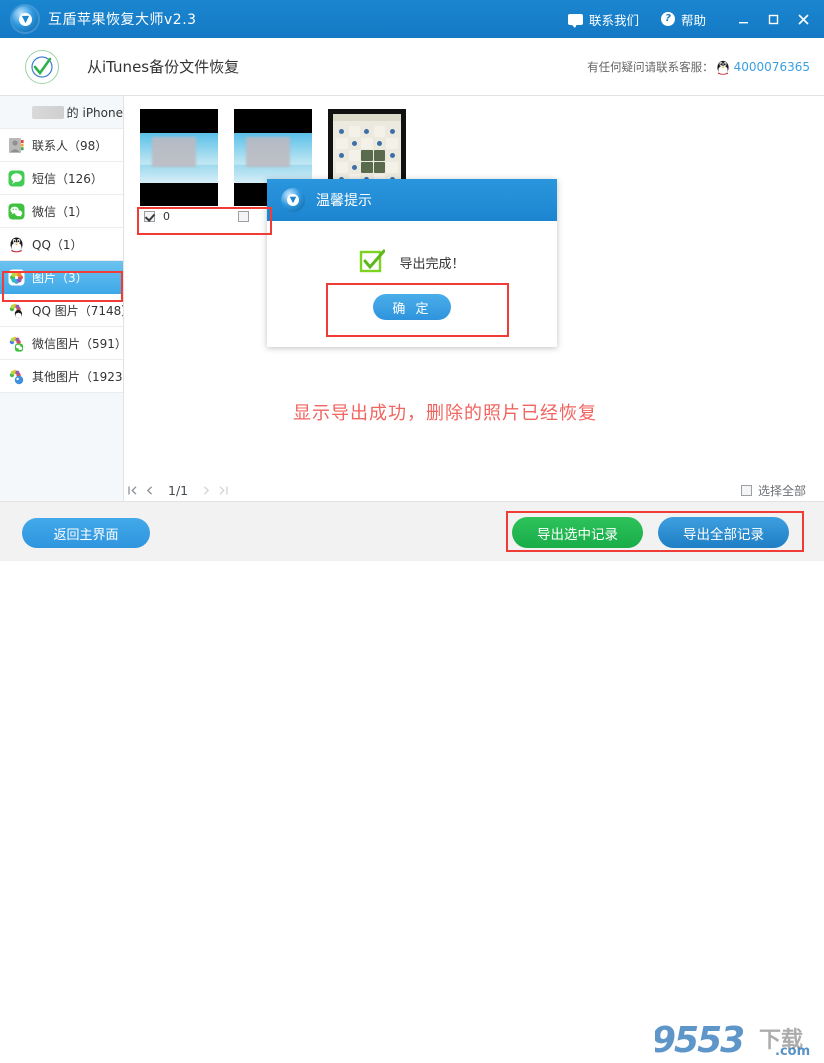 This screenshot has width=824, height=1063. Describe the element at coordinates (78, 310) in the screenshot. I see `sidebar-label: QQ 图片（7148）` at that location.